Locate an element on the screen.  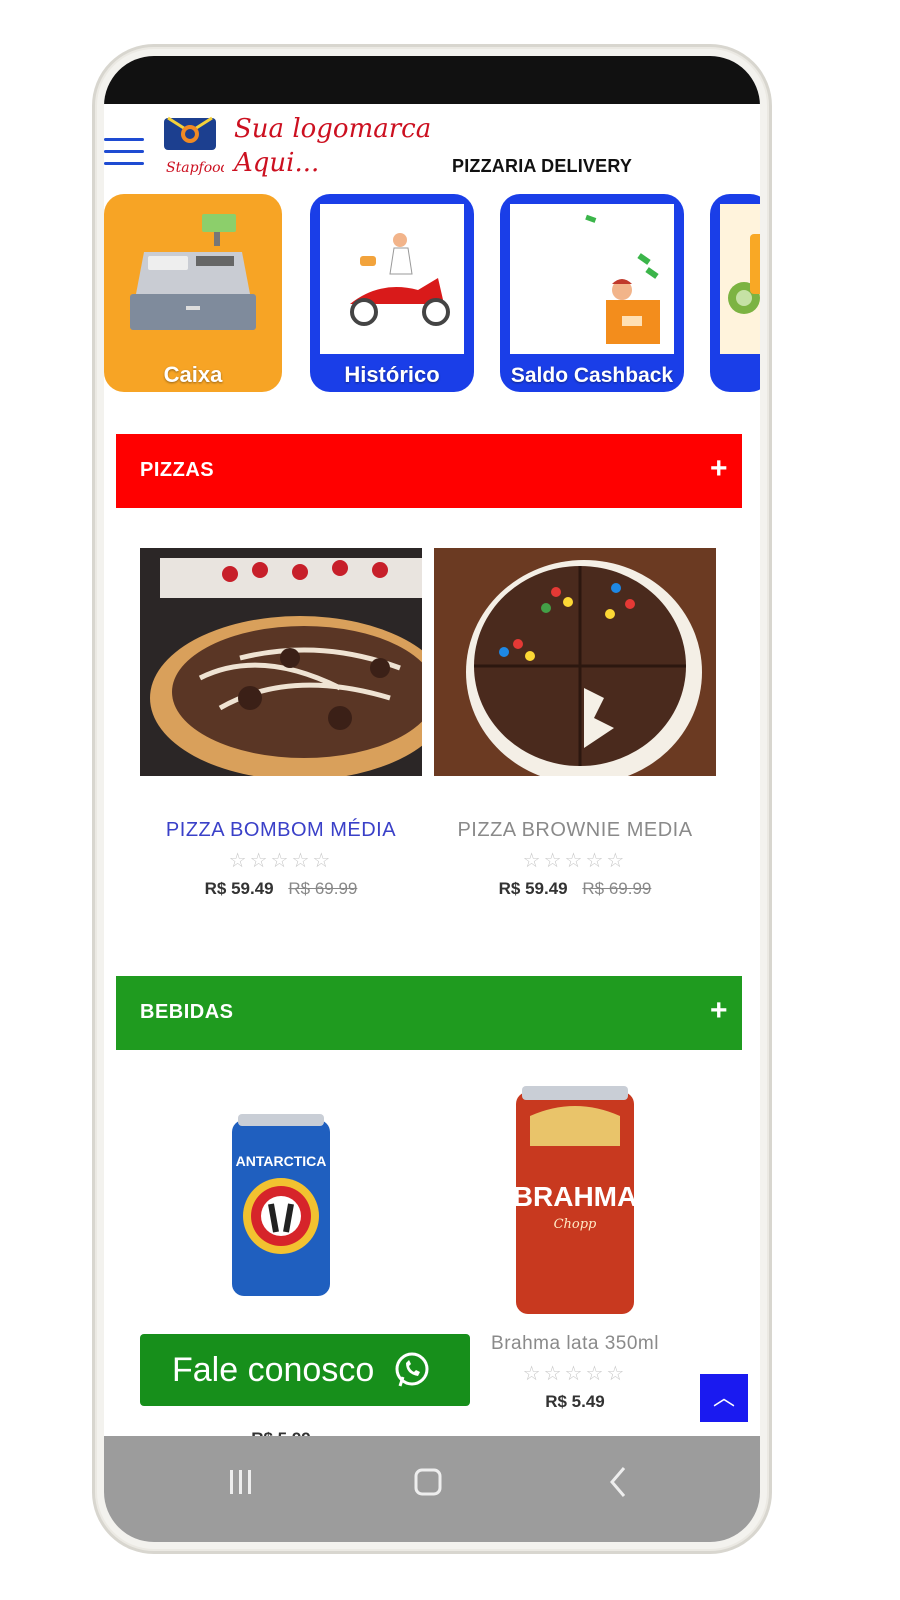
whatsapp-contact-button: Fale conosco is located at coordinates (305, 1370).